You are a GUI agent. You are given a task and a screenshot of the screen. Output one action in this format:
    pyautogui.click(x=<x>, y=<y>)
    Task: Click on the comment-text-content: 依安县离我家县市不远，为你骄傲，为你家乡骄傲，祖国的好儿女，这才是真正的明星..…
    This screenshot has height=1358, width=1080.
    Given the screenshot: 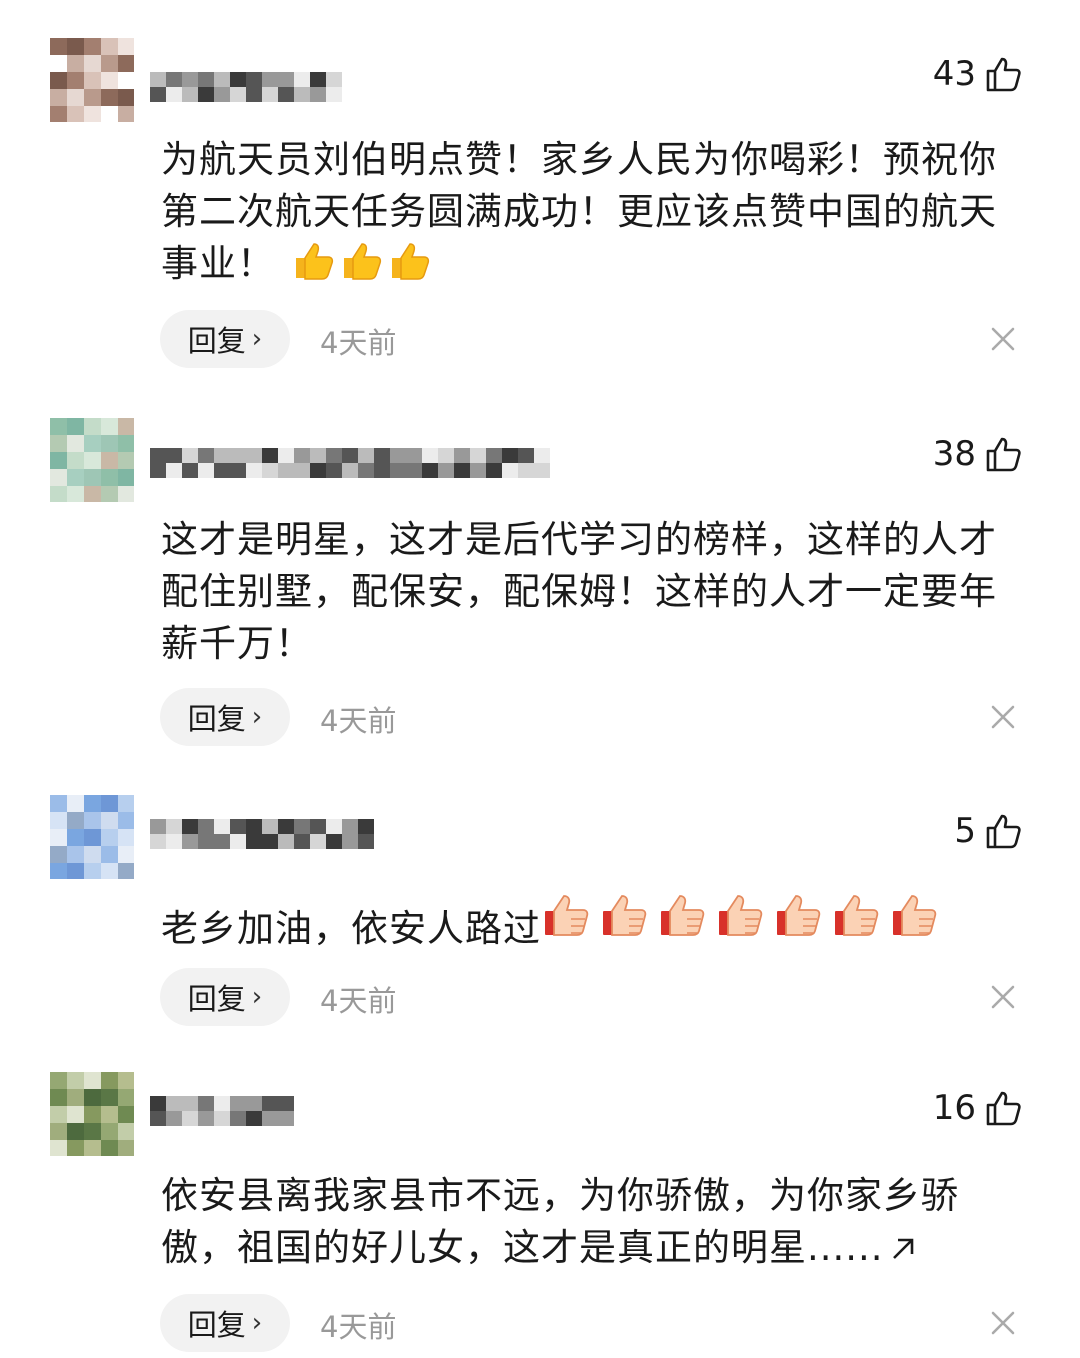 What is the action you would take?
    pyautogui.click(x=560, y=1221)
    